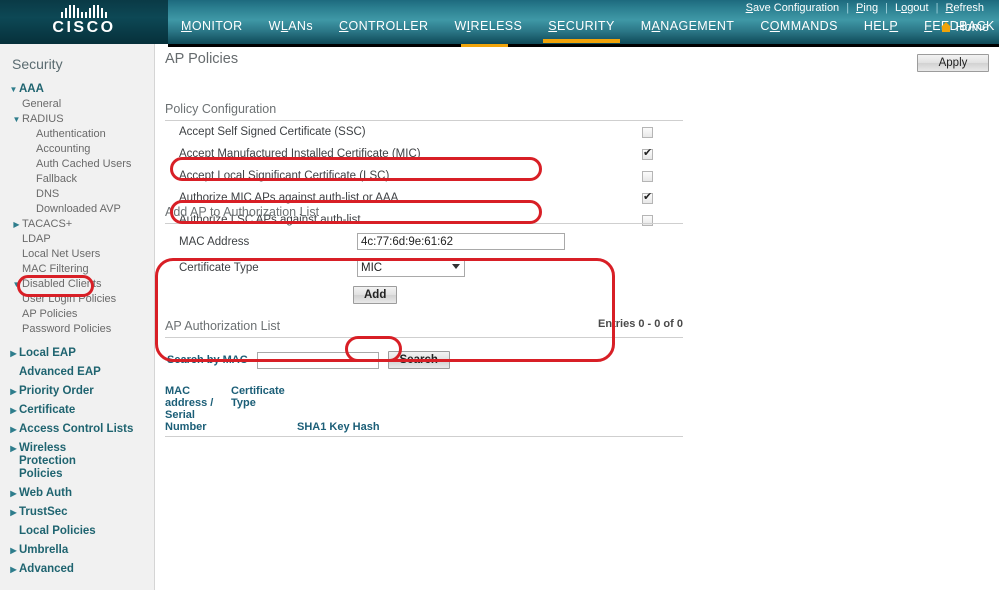 This screenshot has width=999, height=590. Describe the element at coordinates (964, 27) in the screenshot. I see `home-link: Home` at that location.